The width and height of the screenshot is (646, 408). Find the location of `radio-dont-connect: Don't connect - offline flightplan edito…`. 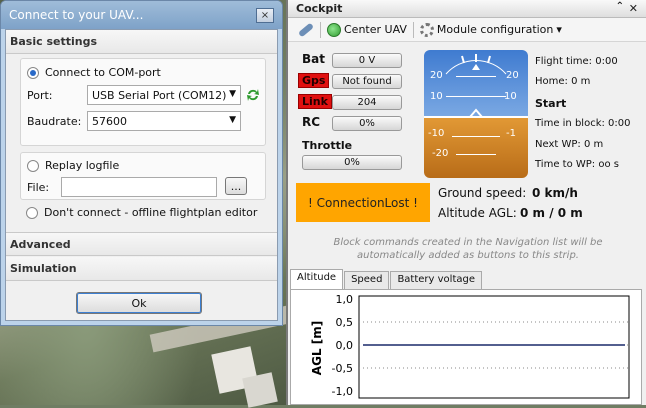

radio-dont-connect: Don't connect - offline flightplan edito… is located at coordinates (141, 212).